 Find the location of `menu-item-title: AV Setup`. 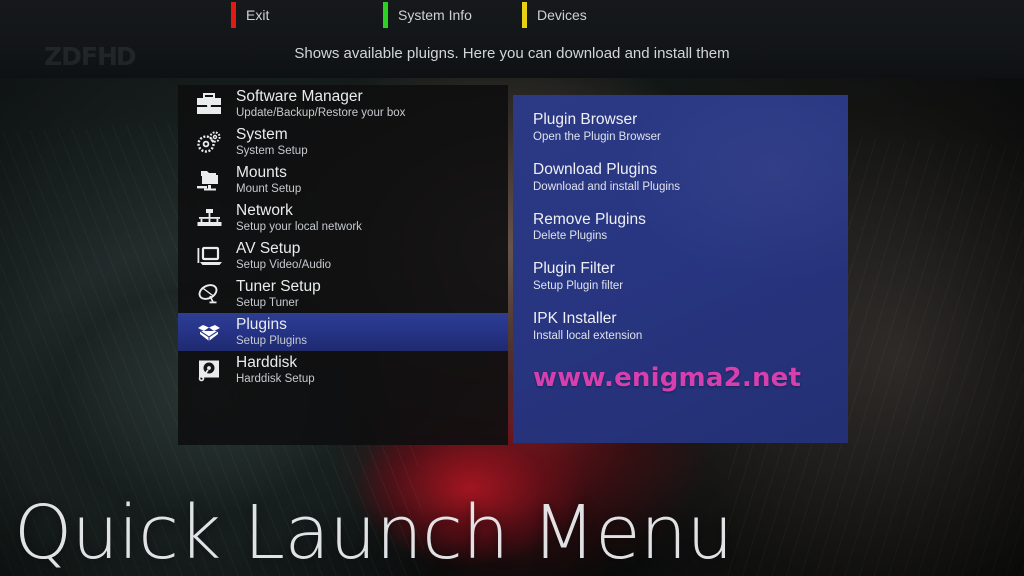

menu-item-title: AV Setup is located at coordinates (268, 248).